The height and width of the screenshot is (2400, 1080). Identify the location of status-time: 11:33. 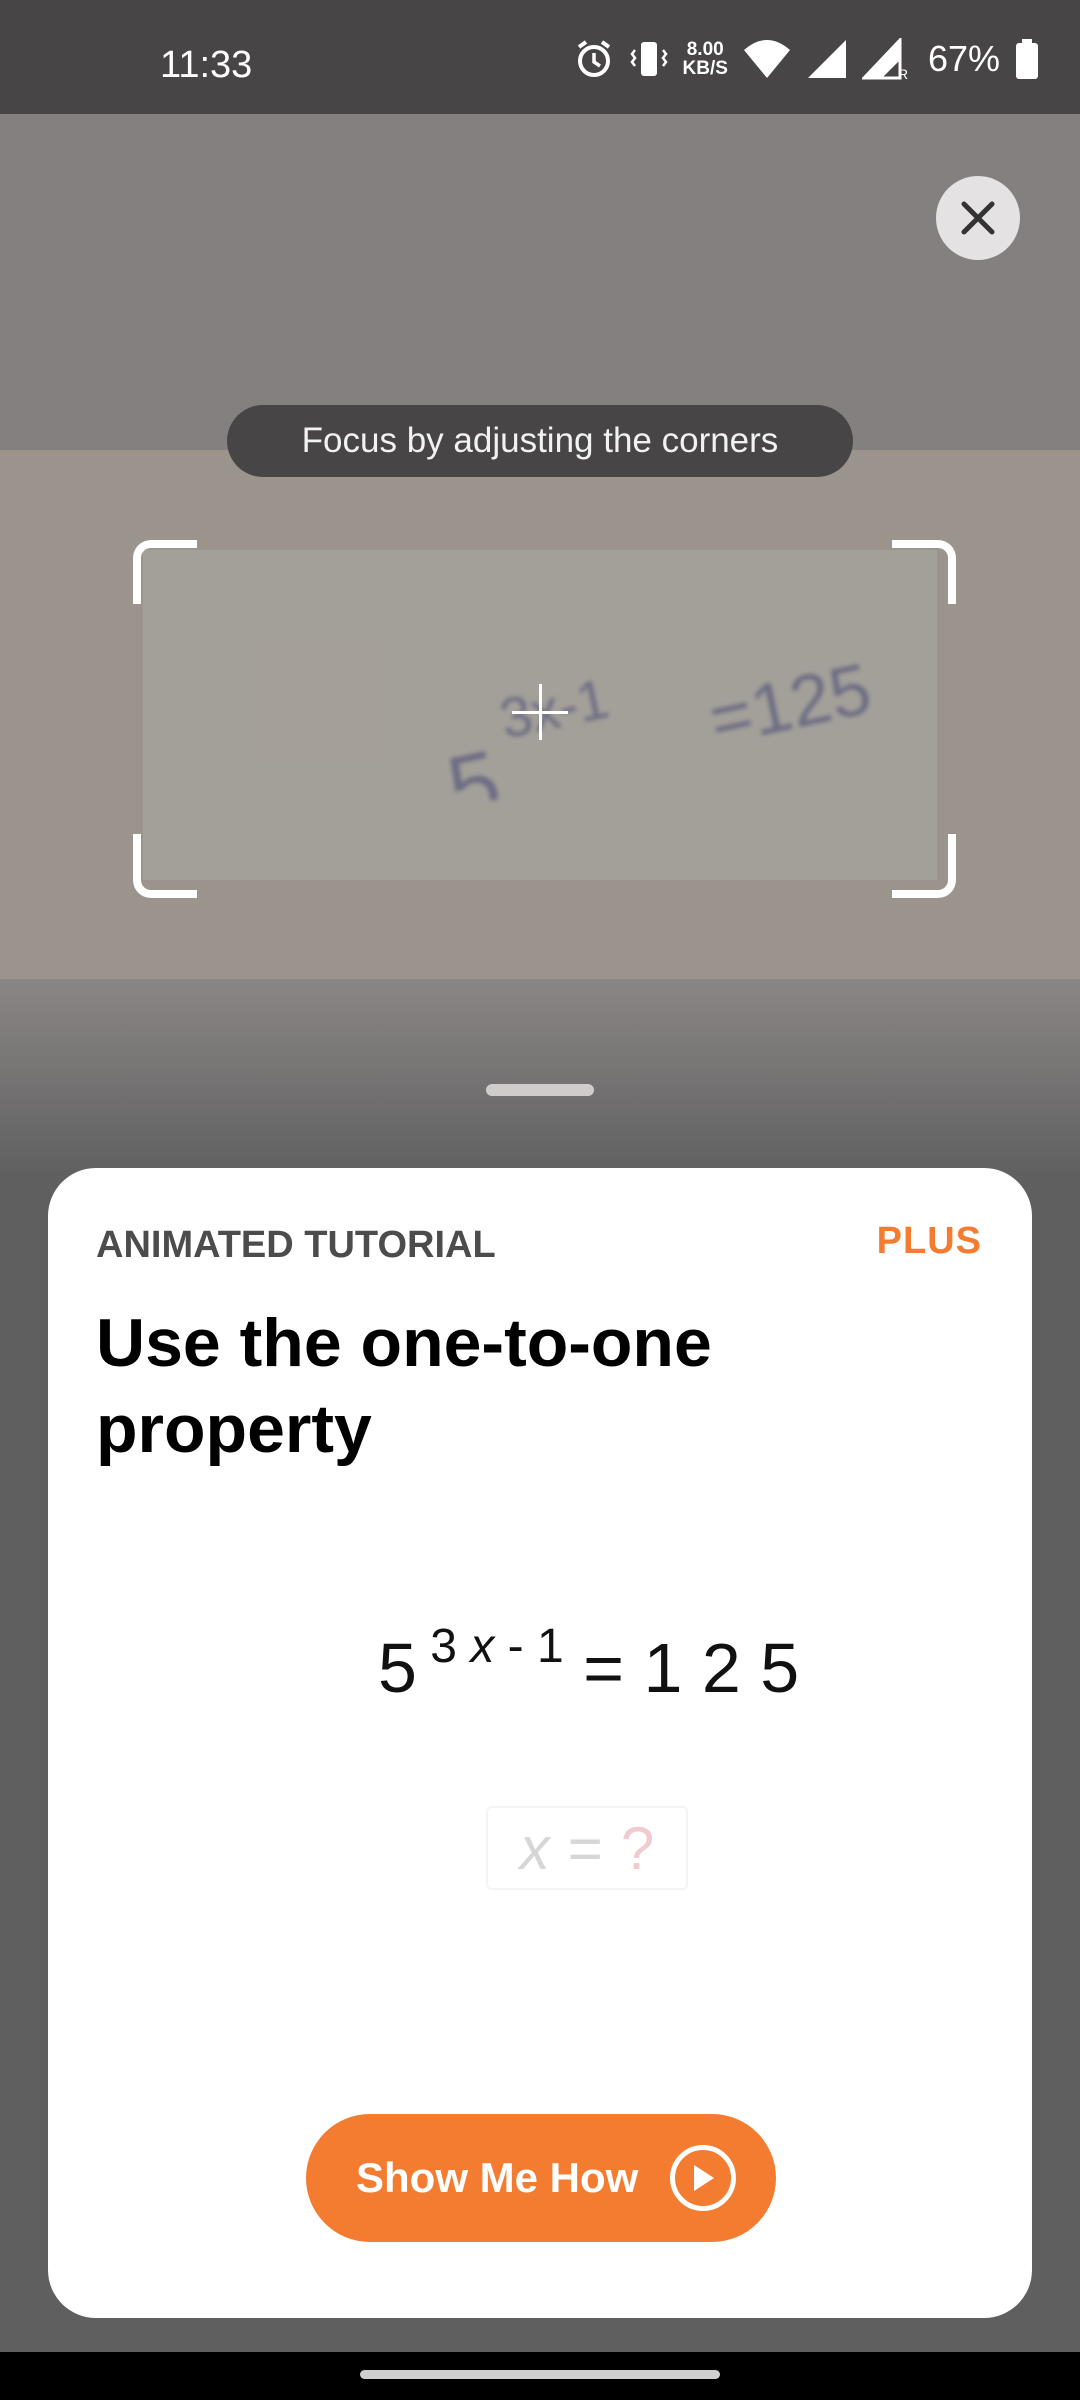
(206, 65).